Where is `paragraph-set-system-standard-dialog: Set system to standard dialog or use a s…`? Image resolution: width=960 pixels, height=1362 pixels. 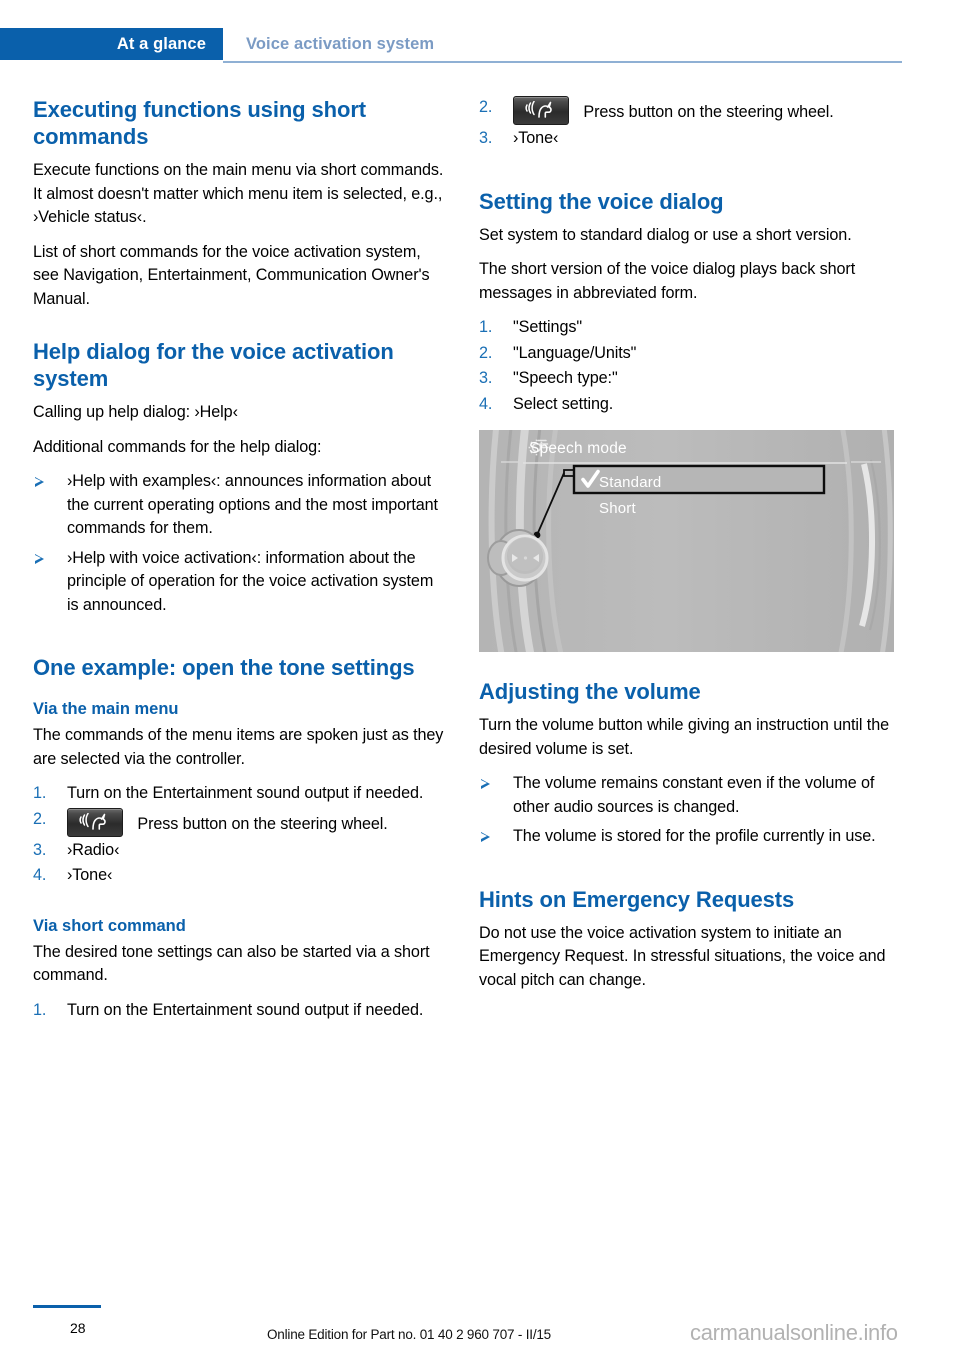
paragraph-set-system-standard-dialog: Set system to standard dialog or use a s… is located at coordinates (665, 234).